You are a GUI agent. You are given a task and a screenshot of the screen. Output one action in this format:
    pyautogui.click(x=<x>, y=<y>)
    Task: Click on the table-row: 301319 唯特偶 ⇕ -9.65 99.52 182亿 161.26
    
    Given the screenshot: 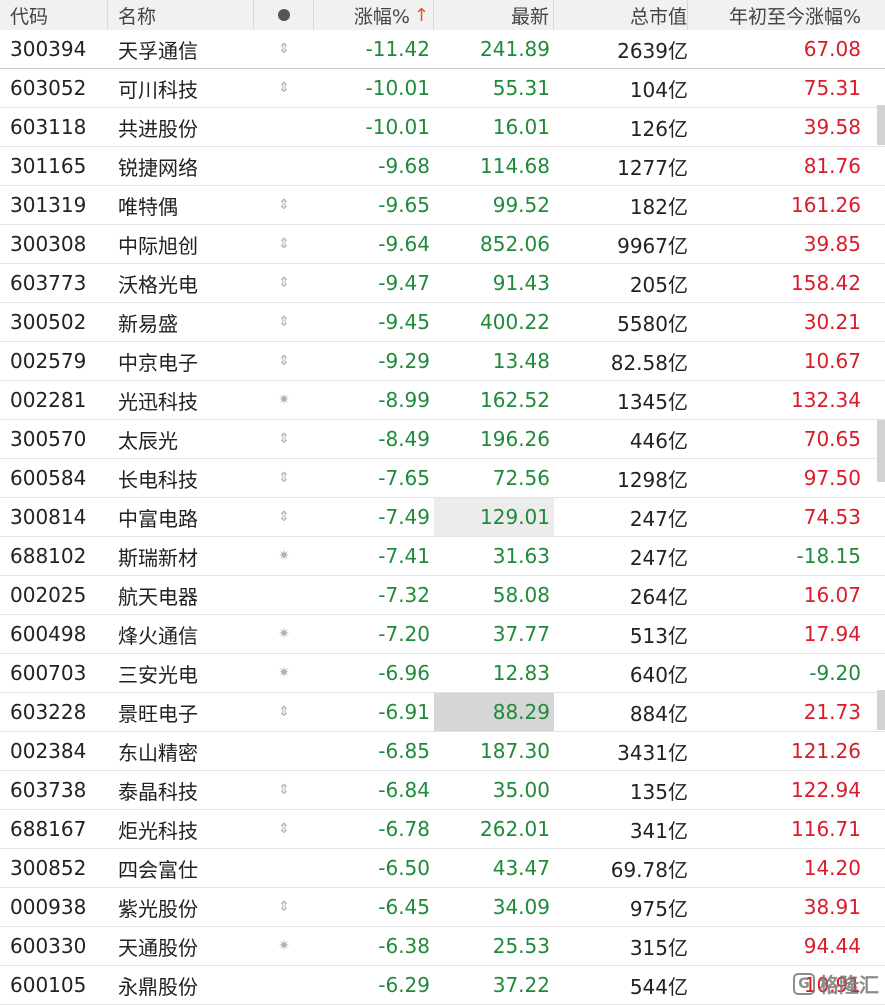 What is the action you would take?
    pyautogui.click(x=442, y=205)
    